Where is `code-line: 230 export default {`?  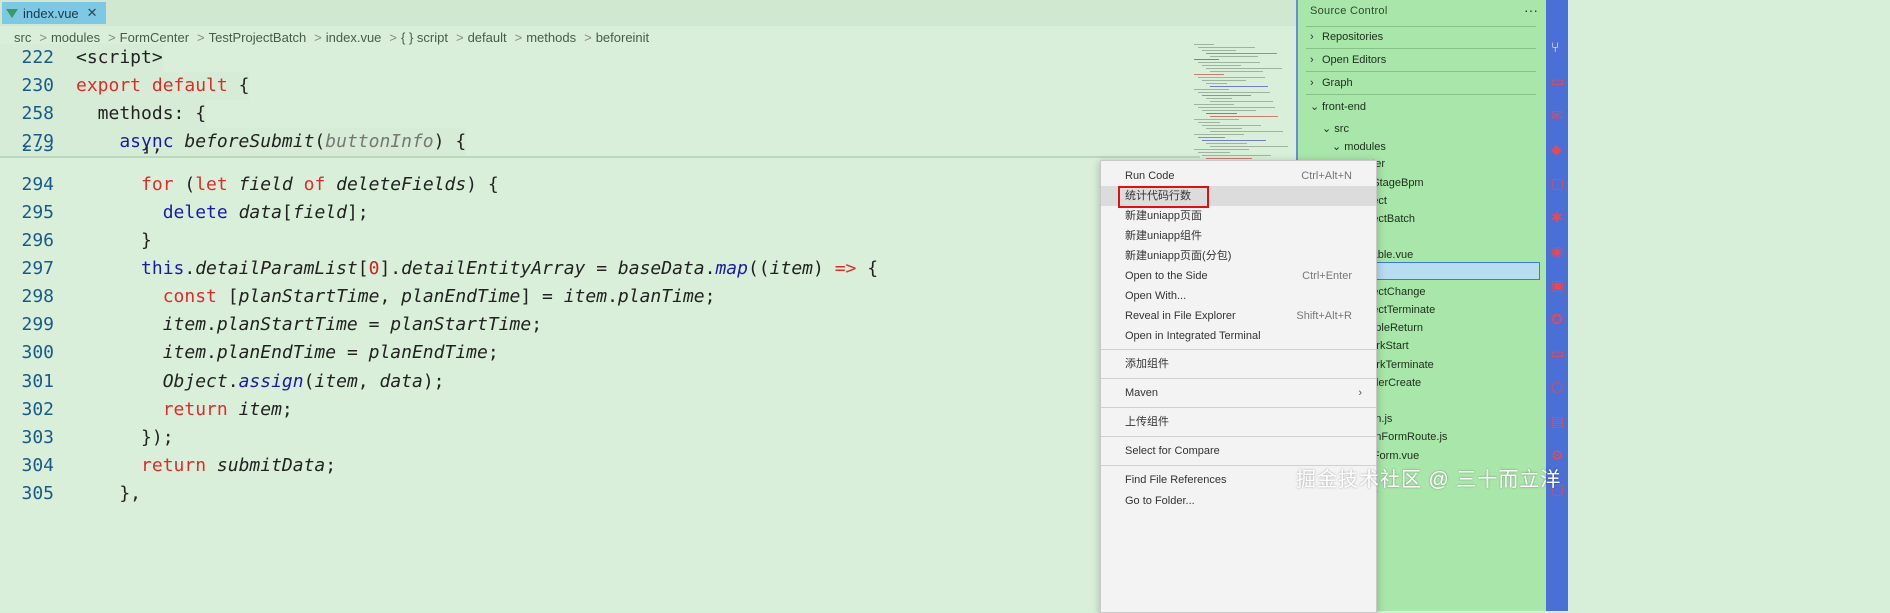 code-line: 230 export default { is located at coordinates (125, 86).